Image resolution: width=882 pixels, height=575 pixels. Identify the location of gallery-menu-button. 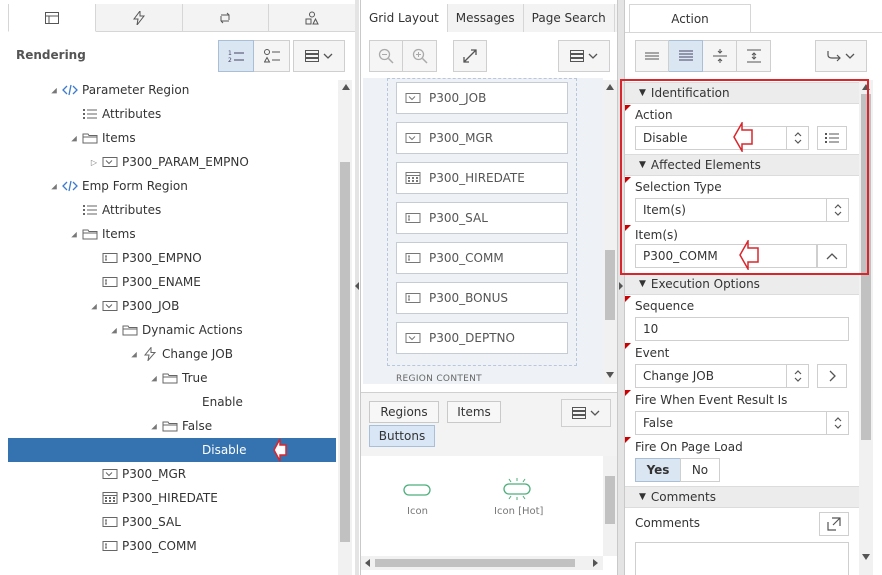
(586, 413).